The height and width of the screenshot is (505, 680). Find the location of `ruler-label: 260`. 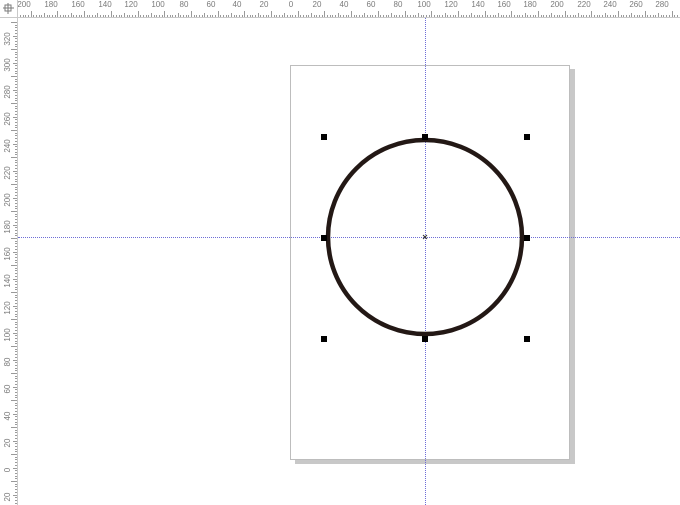

ruler-label: 260 is located at coordinates (636, 4).